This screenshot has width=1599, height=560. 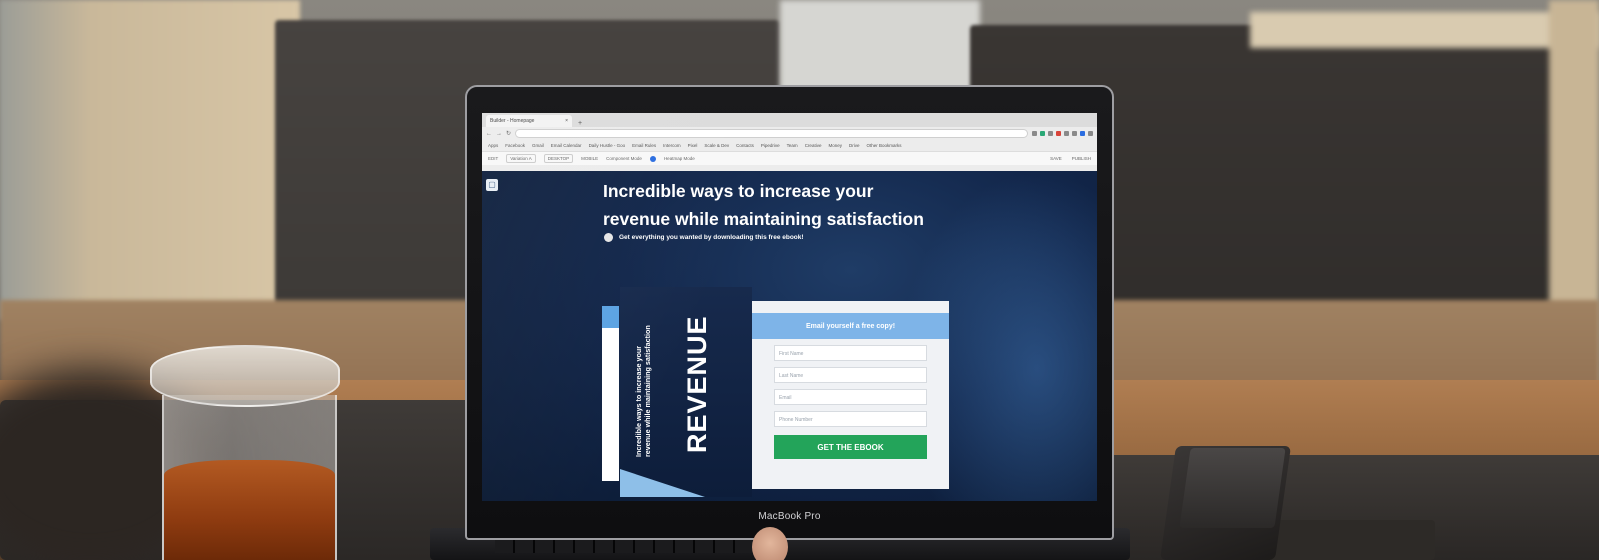 I want to click on tab-title: Builder - Homepage, so click(x=512, y=121).